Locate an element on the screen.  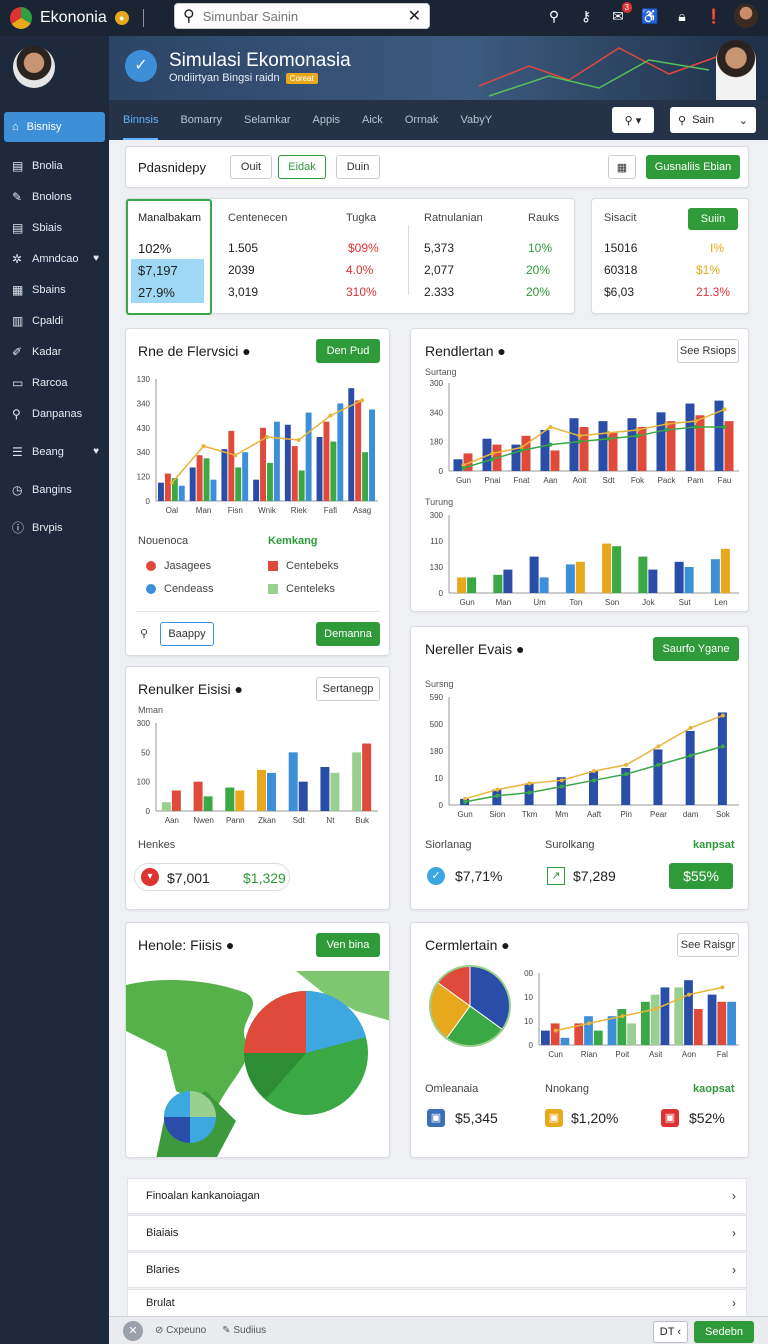
footer-next-button: Sedebn is located at coordinates (724, 1332).